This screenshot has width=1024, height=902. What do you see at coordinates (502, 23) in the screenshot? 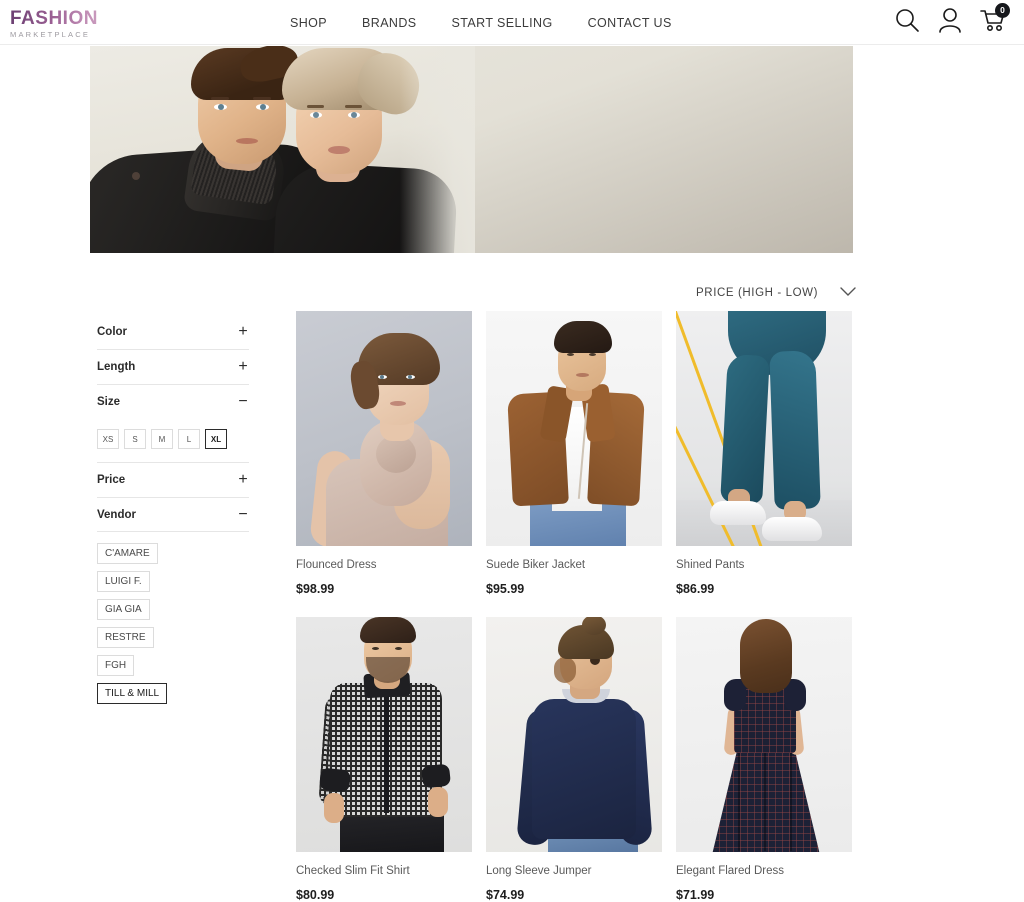
I see `nav-item-start-selling: START SELLING` at bounding box center [502, 23].